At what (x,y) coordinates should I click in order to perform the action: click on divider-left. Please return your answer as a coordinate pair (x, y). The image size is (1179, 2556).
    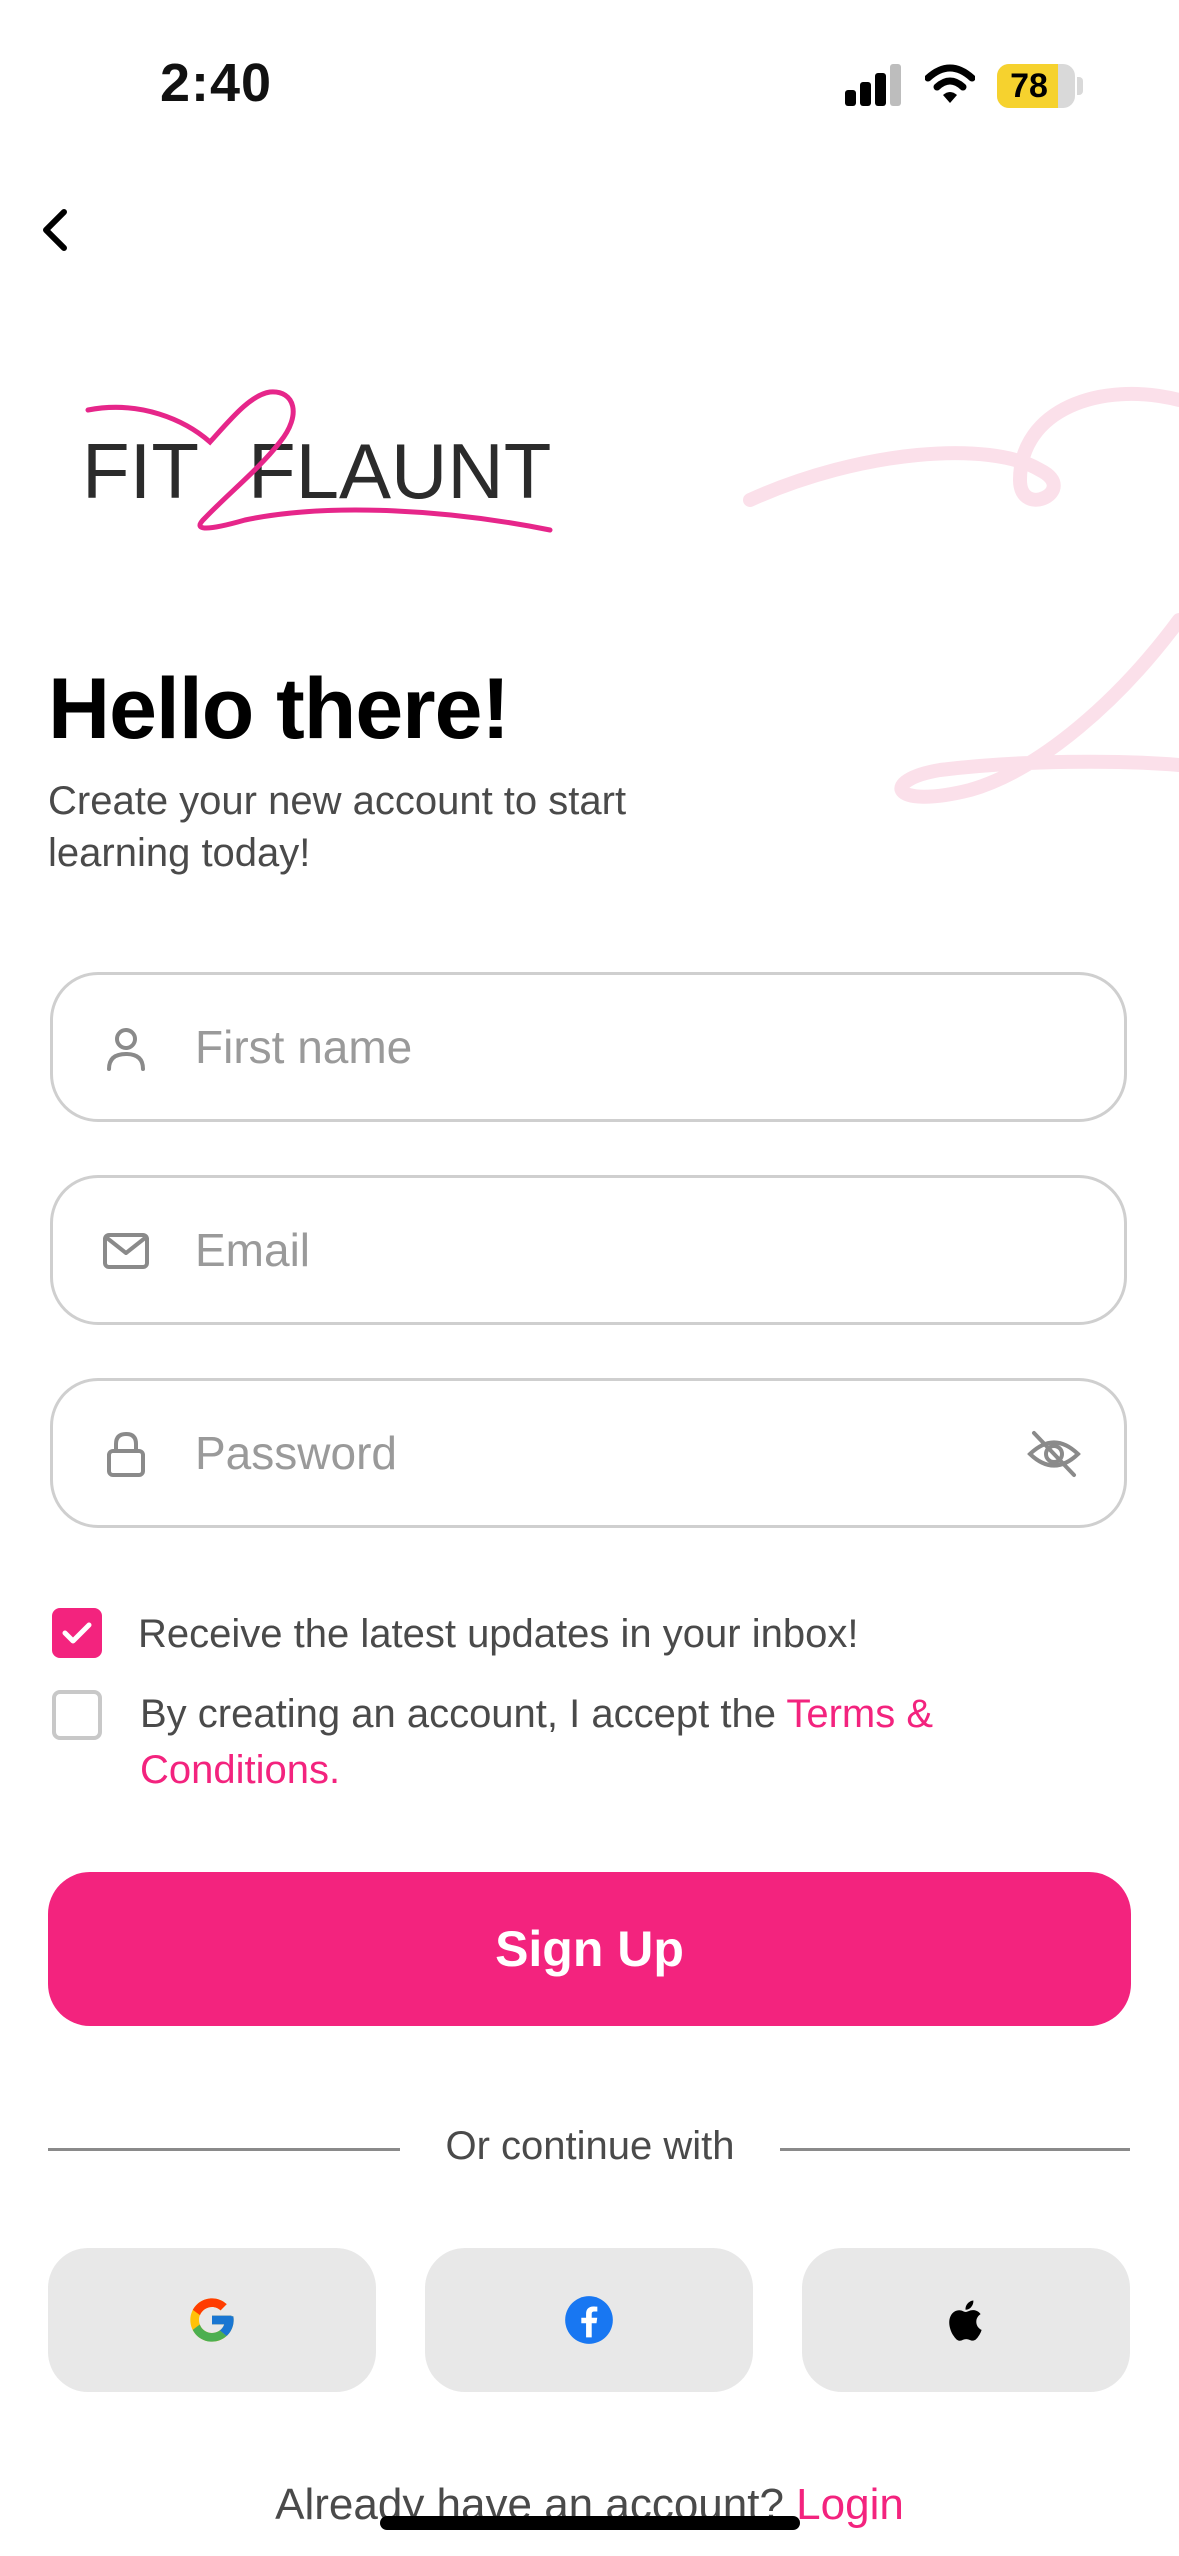
    Looking at the image, I should click on (224, 2149).